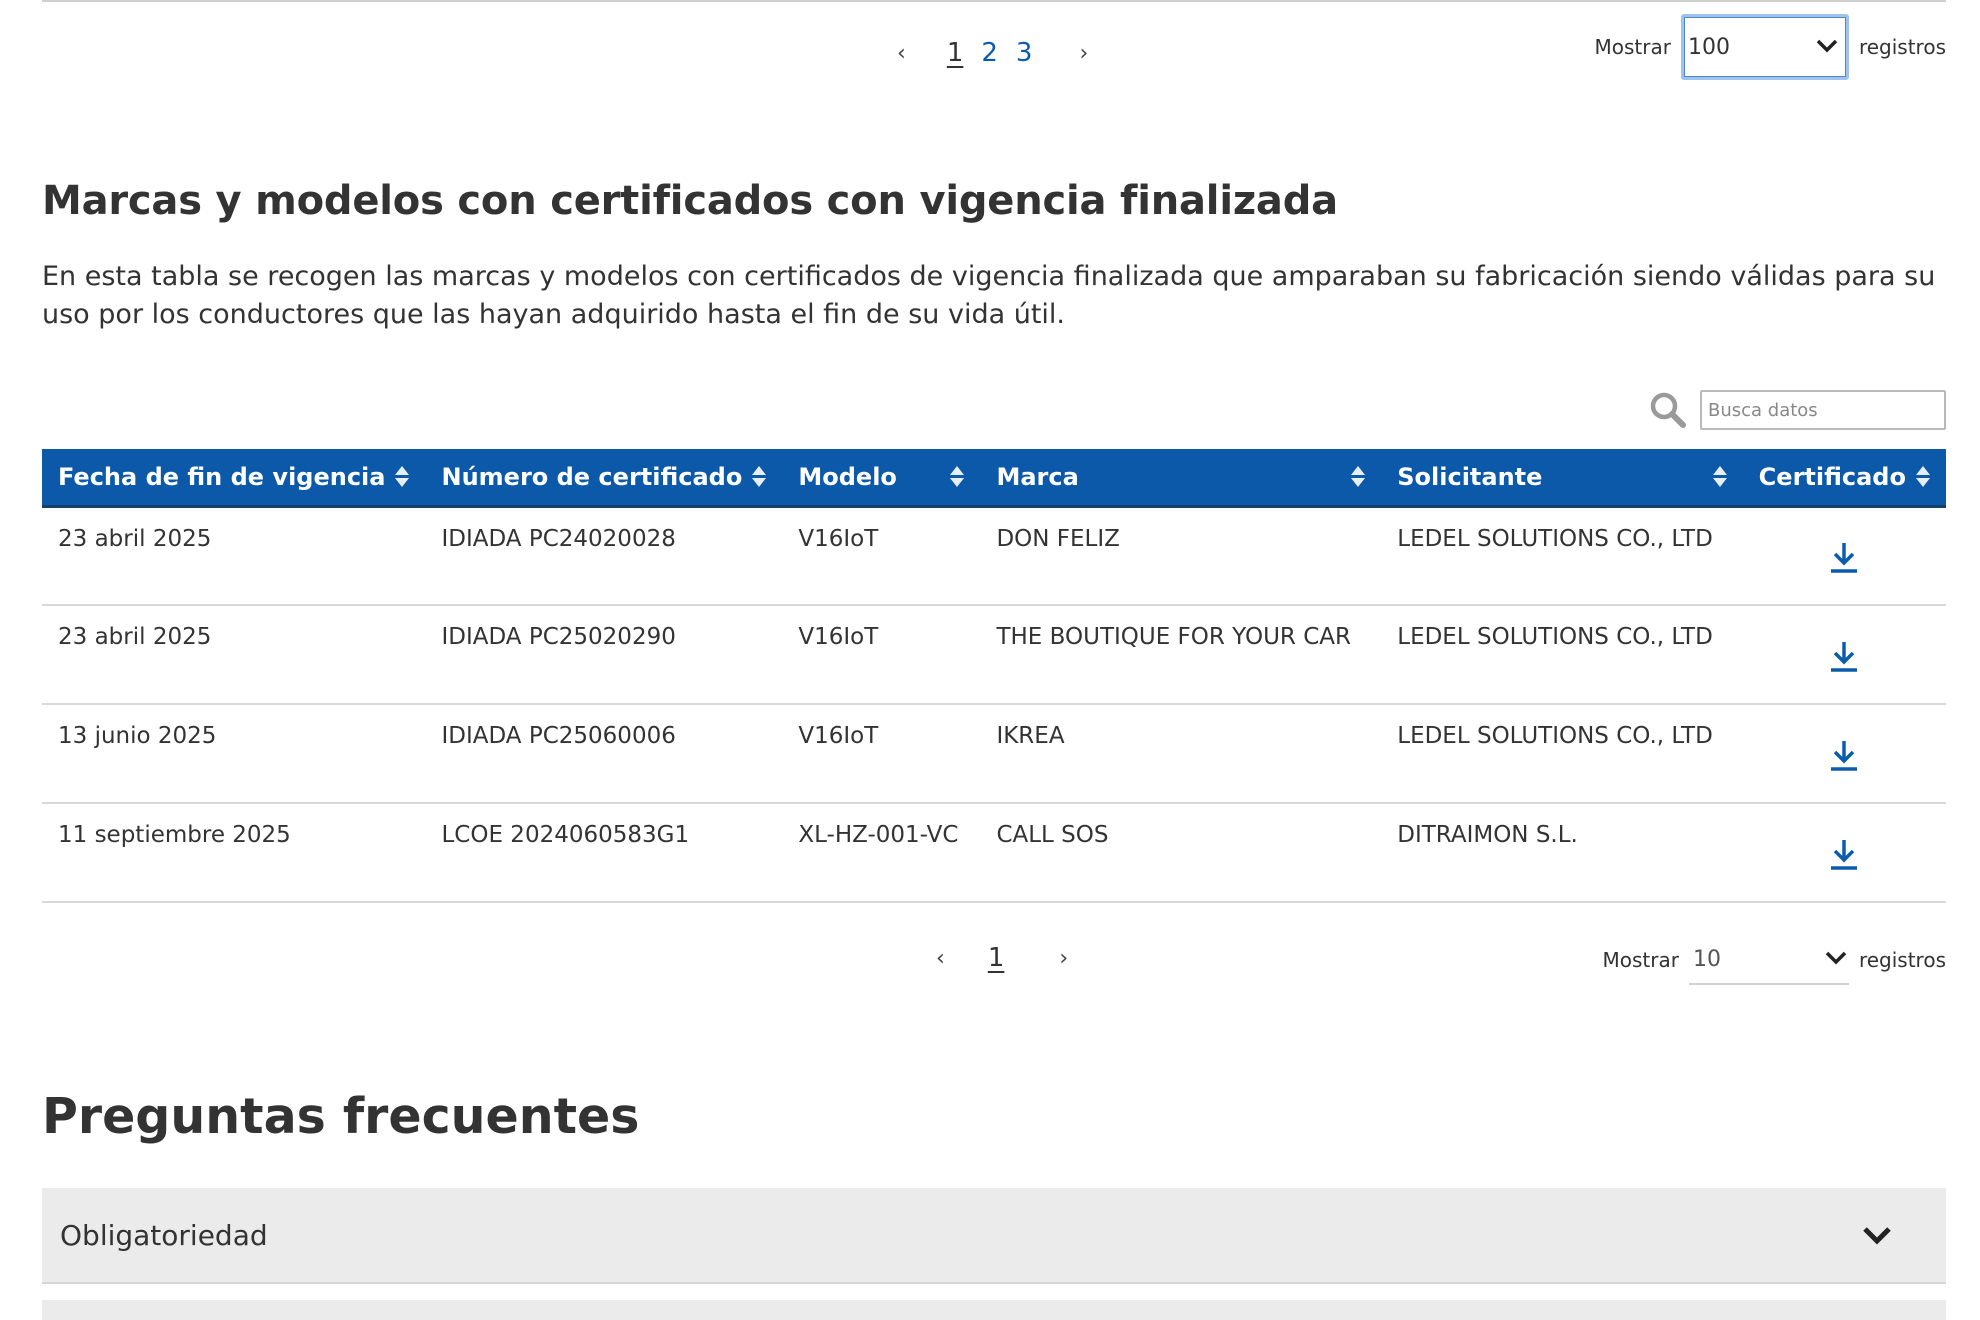  I want to click on page-size-control-top: Mostrar 100 registros, so click(1770, 47).